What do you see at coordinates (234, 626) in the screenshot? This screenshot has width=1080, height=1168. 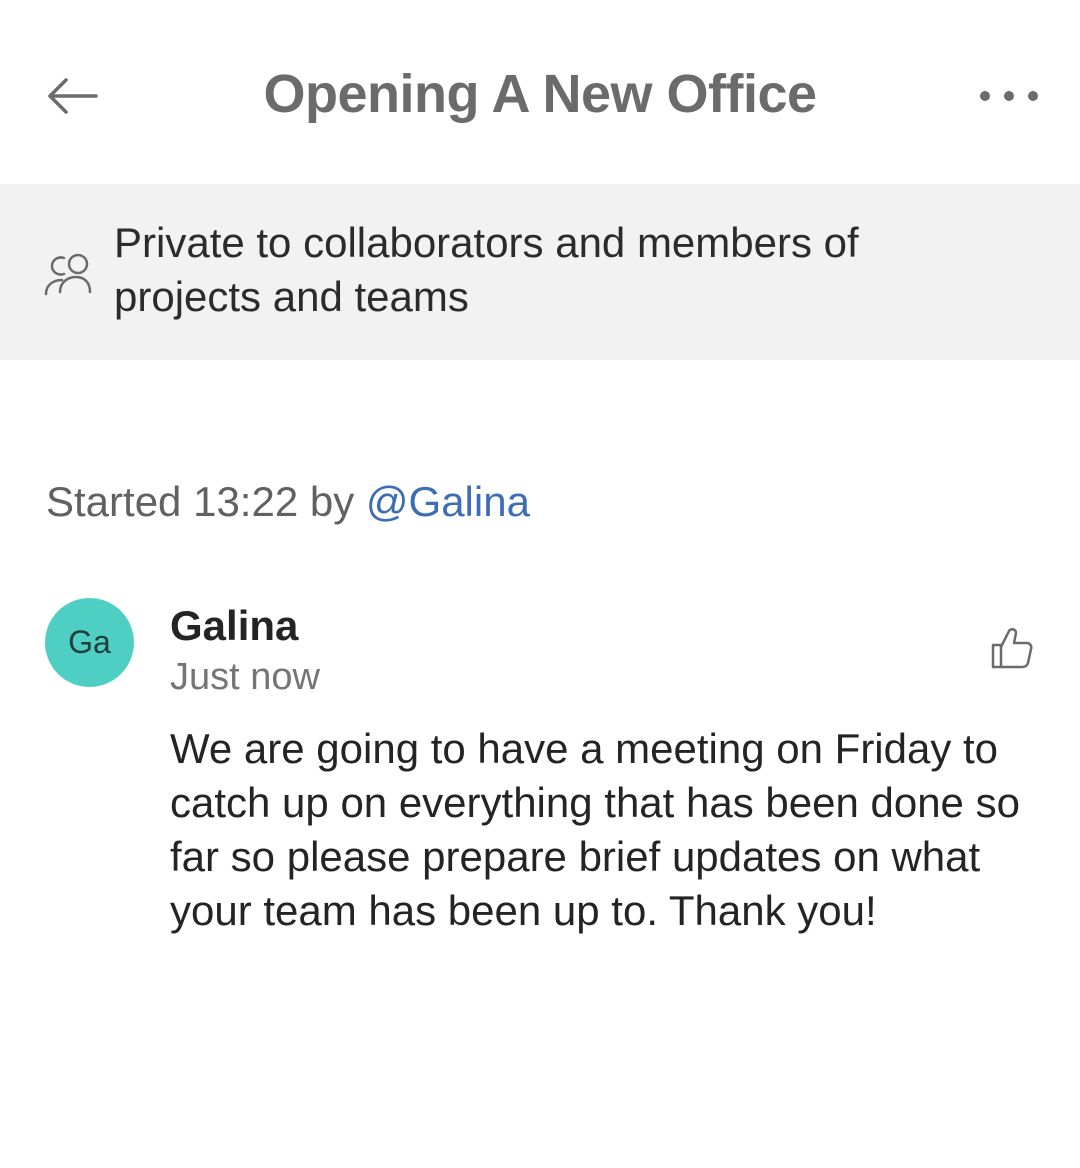 I see `message-author: Galina` at bounding box center [234, 626].